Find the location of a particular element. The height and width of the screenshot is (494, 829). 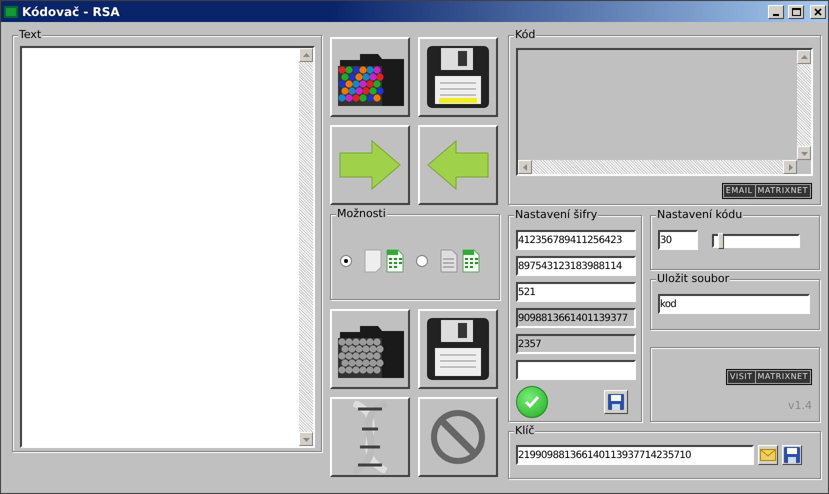

window-title: Kódovač - RSA is located at coordinates (71, 11).